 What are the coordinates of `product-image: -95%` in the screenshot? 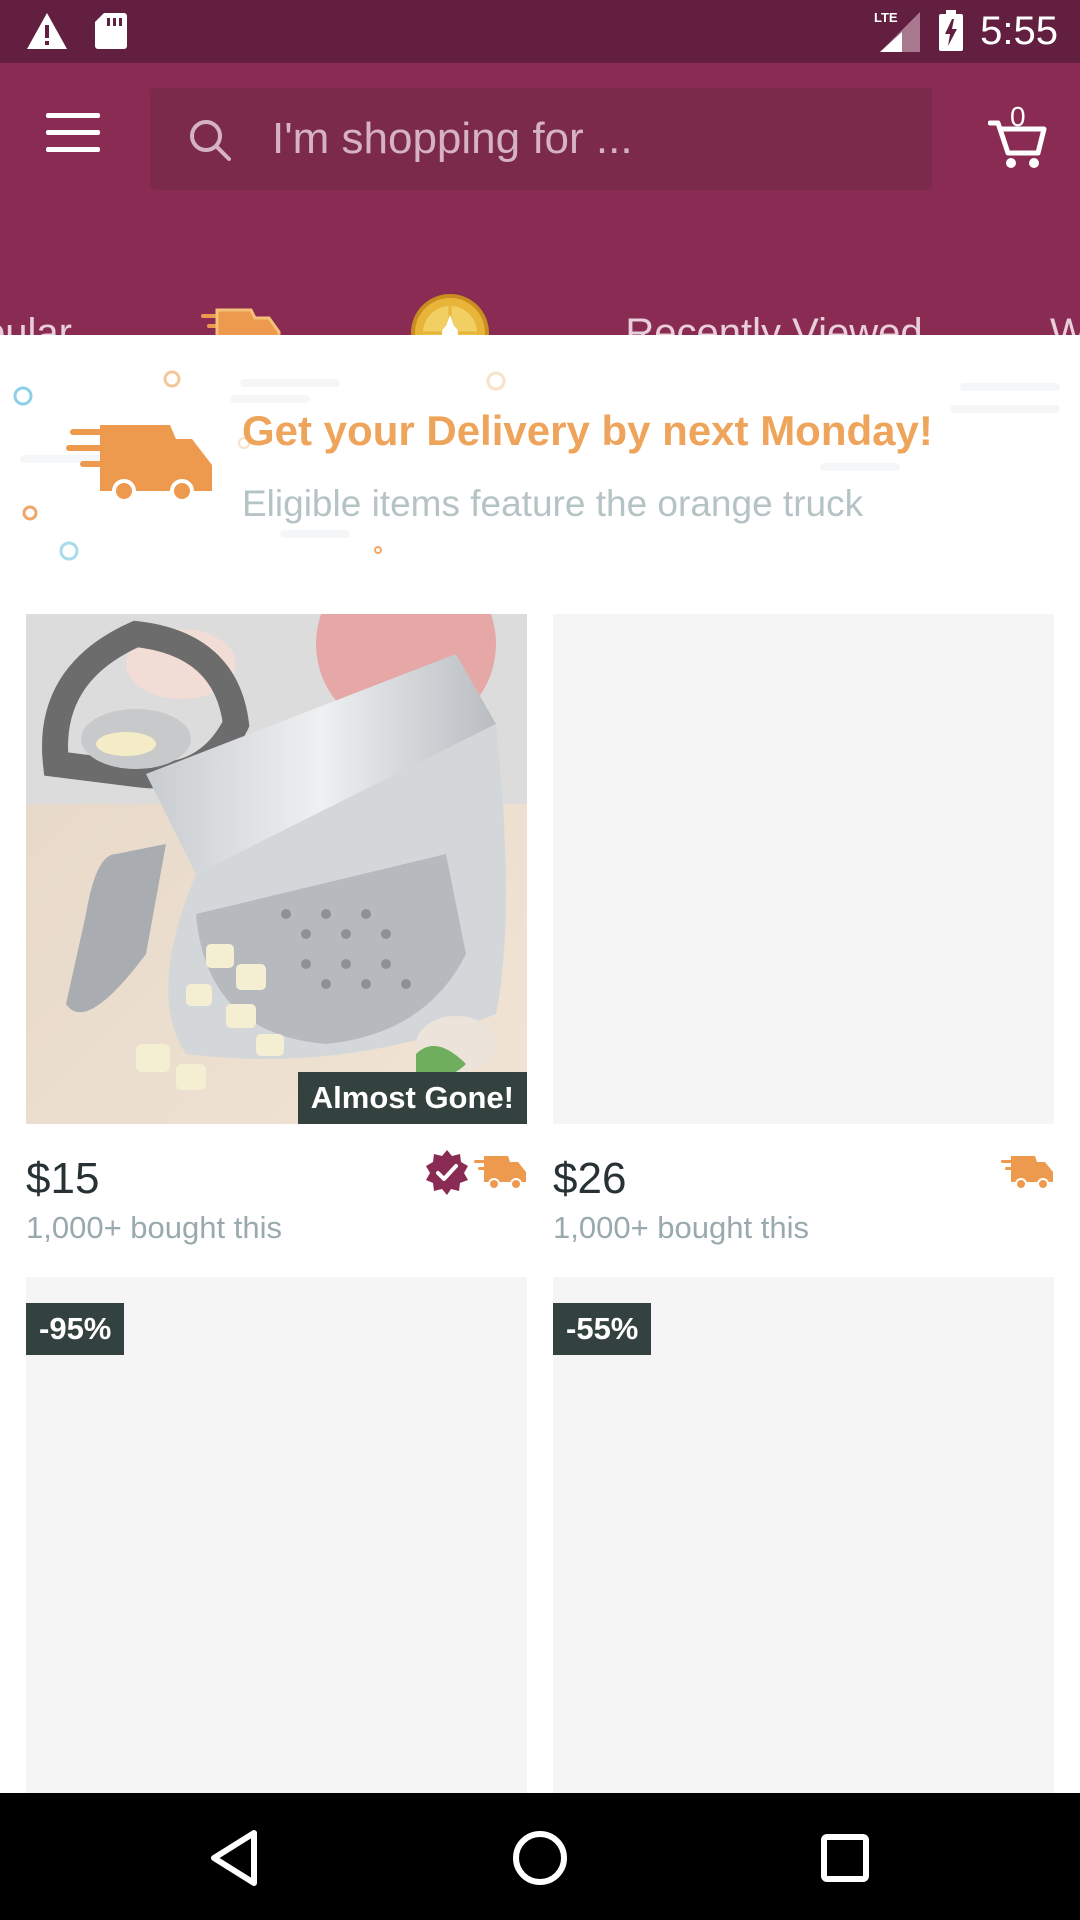 It's located at (276, 1535).